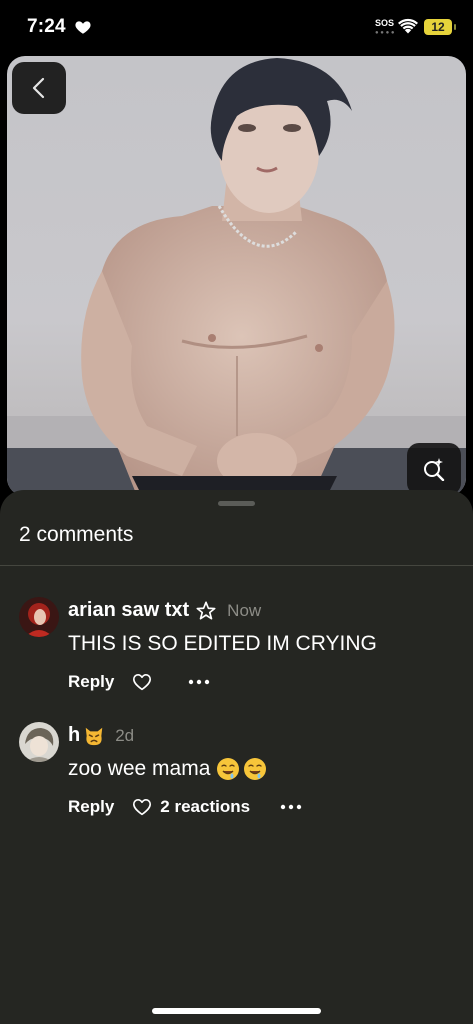  Describe the element at coordinates (236, 503) in the screenshot. I see `sheet-grabber` at that location.